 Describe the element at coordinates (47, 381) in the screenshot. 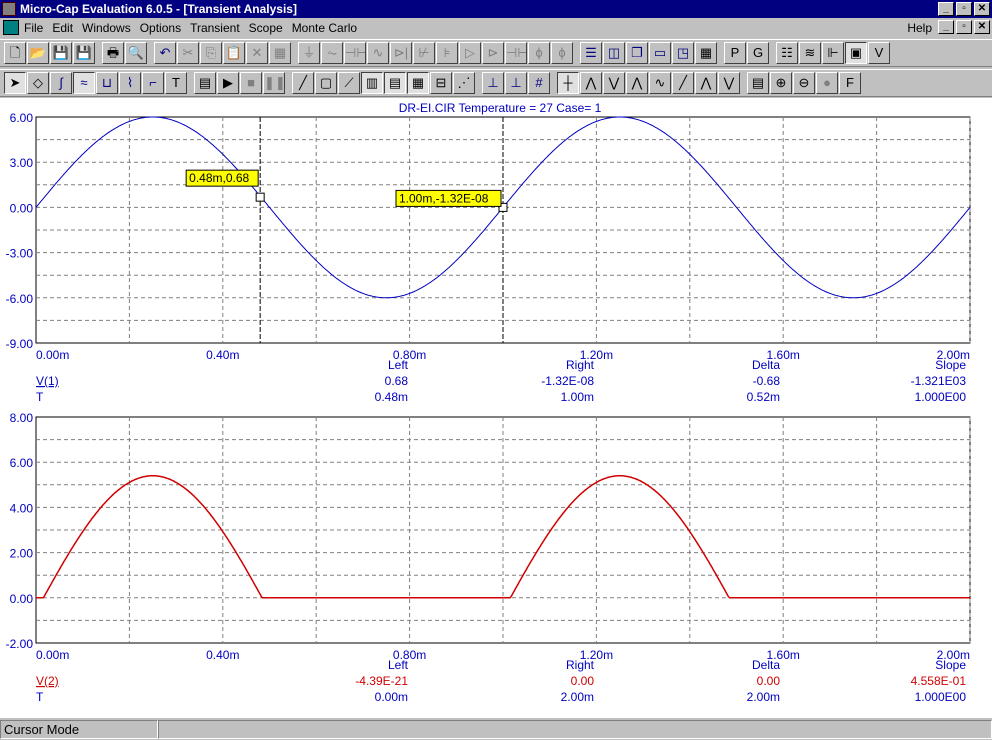

I see `trace-name-link: V(1)` at that location.